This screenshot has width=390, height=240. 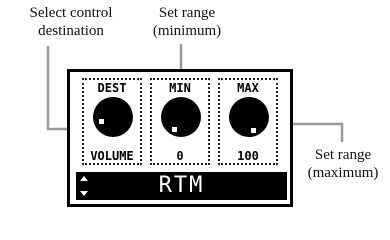 I want to click on patch-name-bar: RTM, so click(x=181, y=186).